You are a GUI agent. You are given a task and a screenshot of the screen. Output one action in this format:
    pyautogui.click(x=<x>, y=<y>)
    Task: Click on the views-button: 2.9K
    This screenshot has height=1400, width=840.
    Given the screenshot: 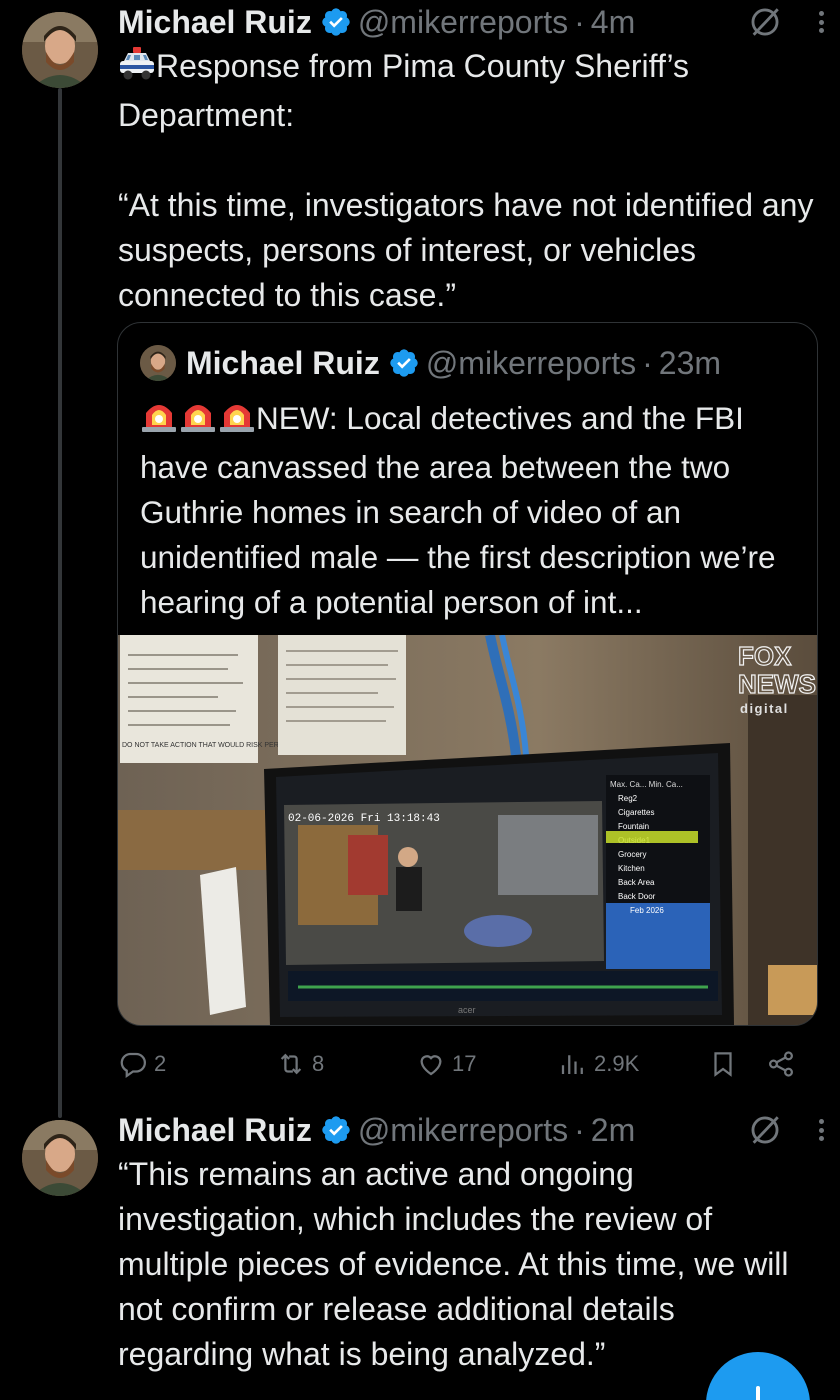 What is the action you would take?
    pyautogui.click(x=633, y=1064)
    